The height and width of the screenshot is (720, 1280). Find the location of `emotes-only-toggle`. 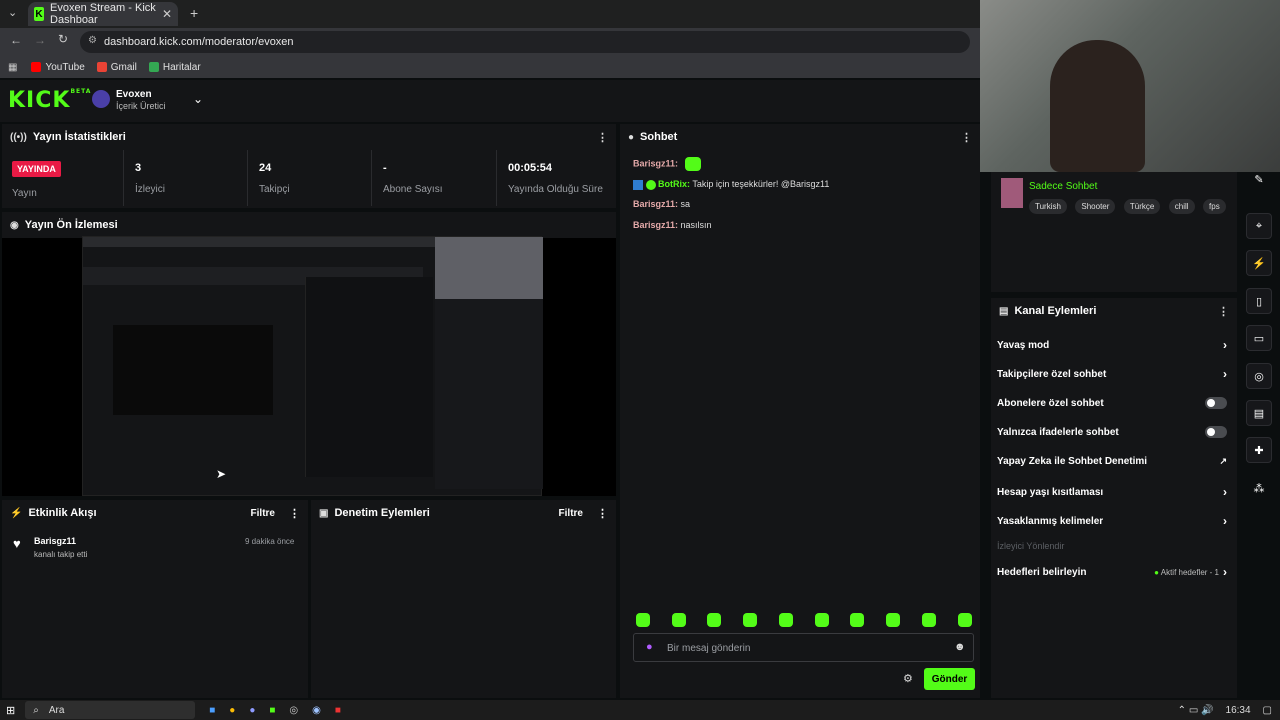

emotes-only-toggle is located at coordinates (1216, 432).